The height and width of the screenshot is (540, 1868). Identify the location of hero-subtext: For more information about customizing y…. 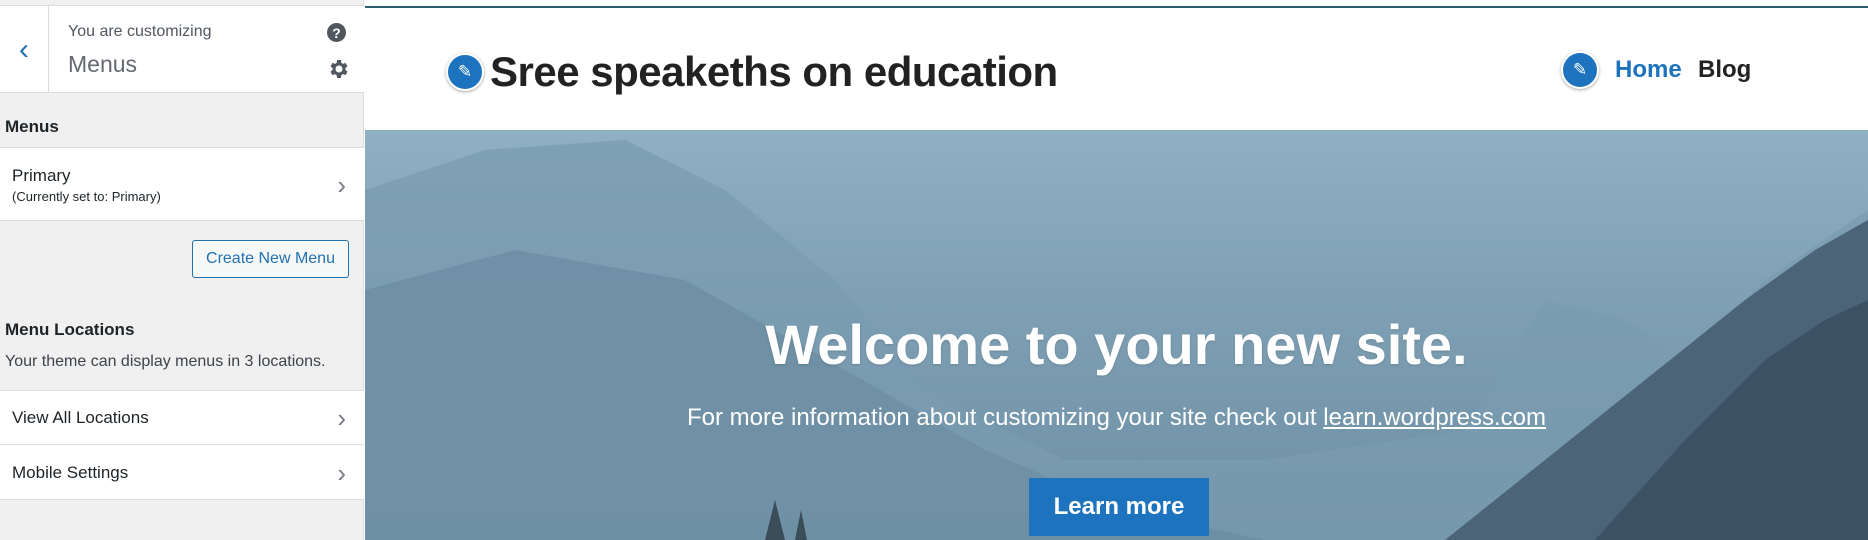
(1116, 418).